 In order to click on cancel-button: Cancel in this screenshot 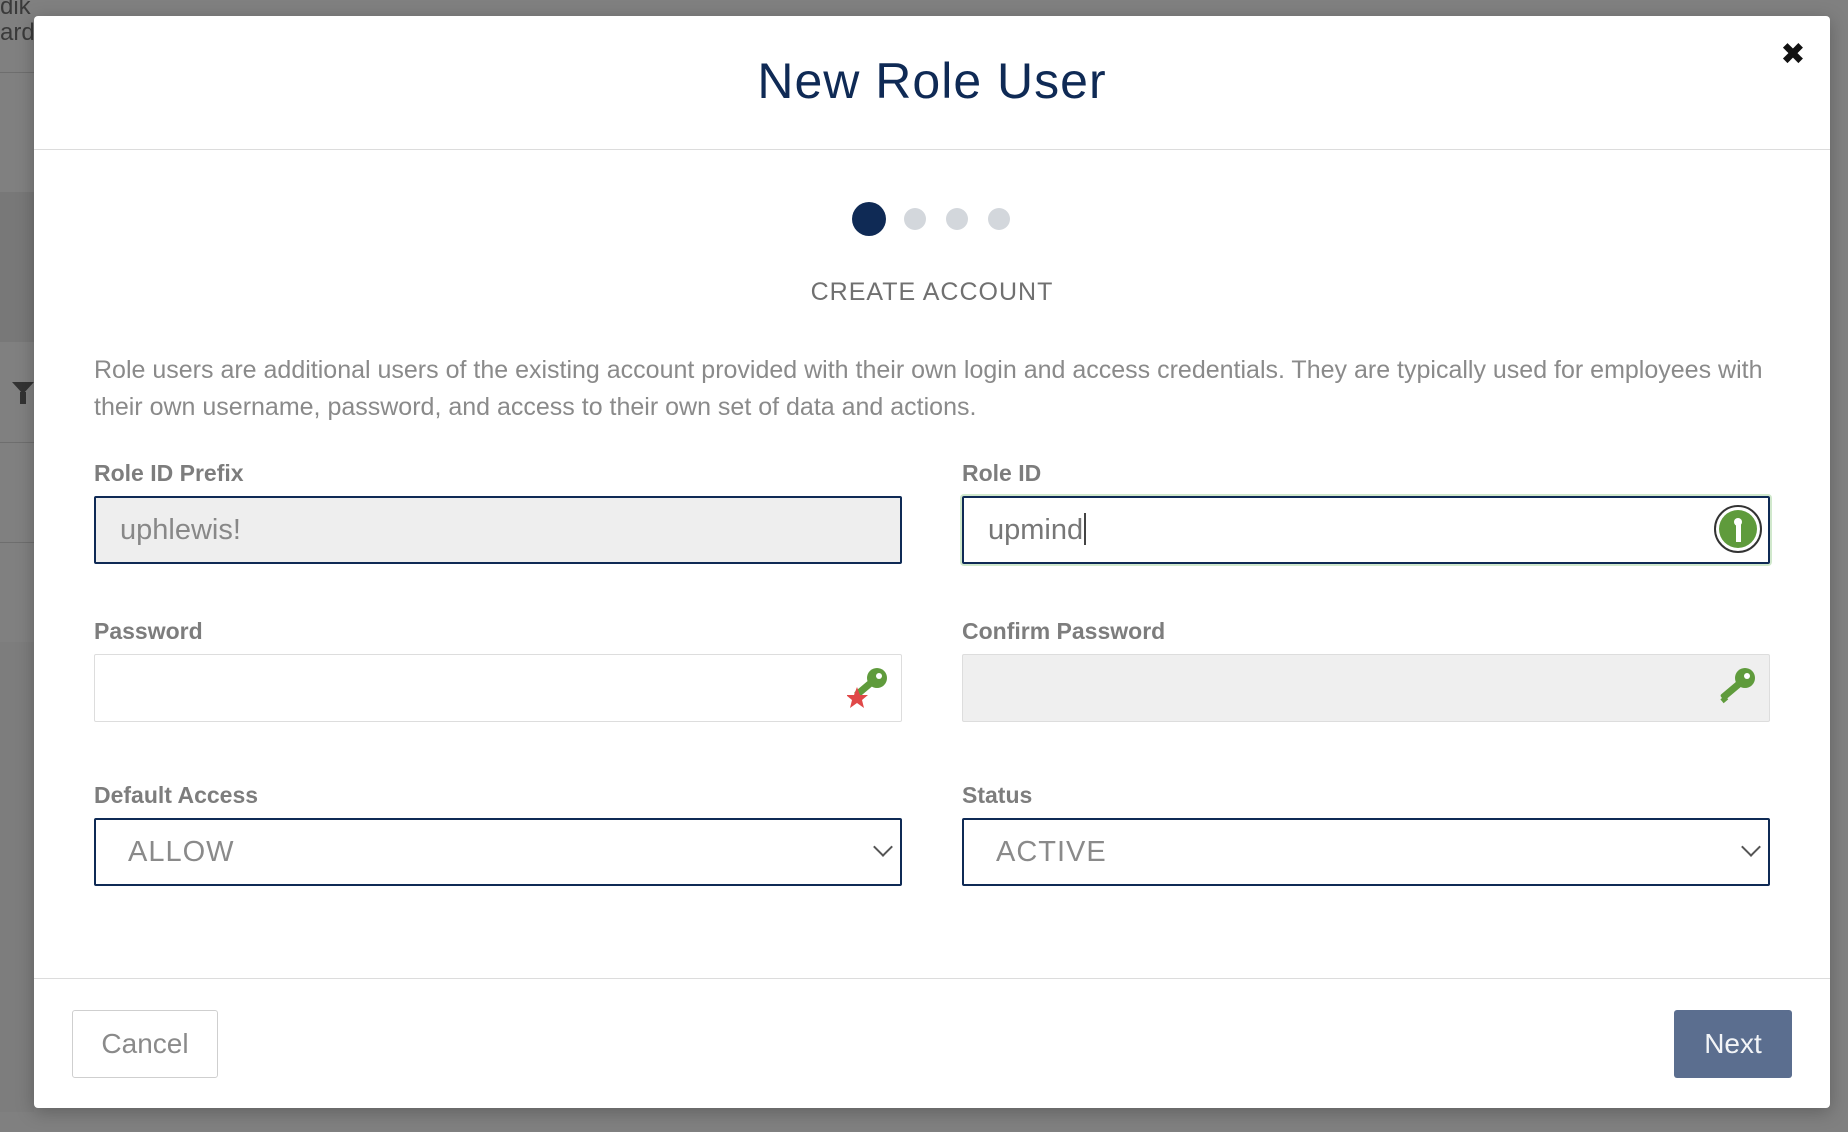, I will do `click(145, 1044)`.